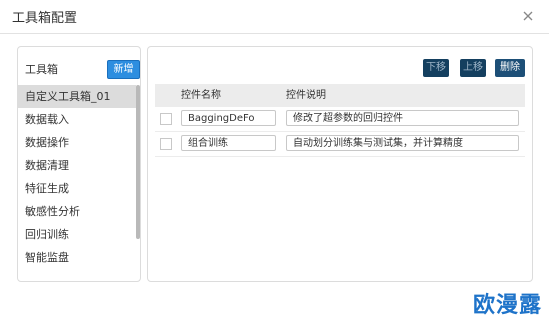 The image size is (549, 323). I want to click on new-toolbox-button: 新增, so click(123, 69).